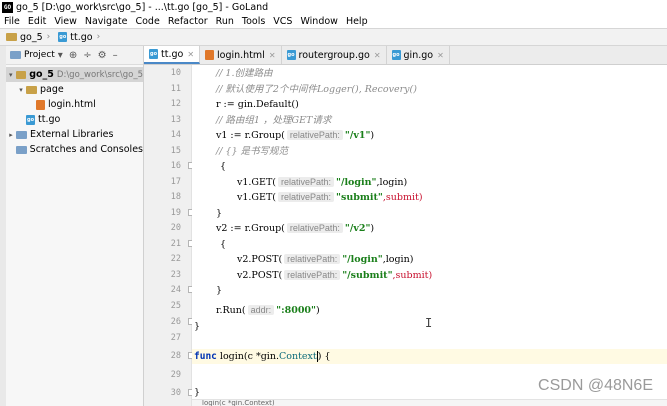 This screenshot has width=667, height=406. I want to click on line-number: 26, so click(175, 322).